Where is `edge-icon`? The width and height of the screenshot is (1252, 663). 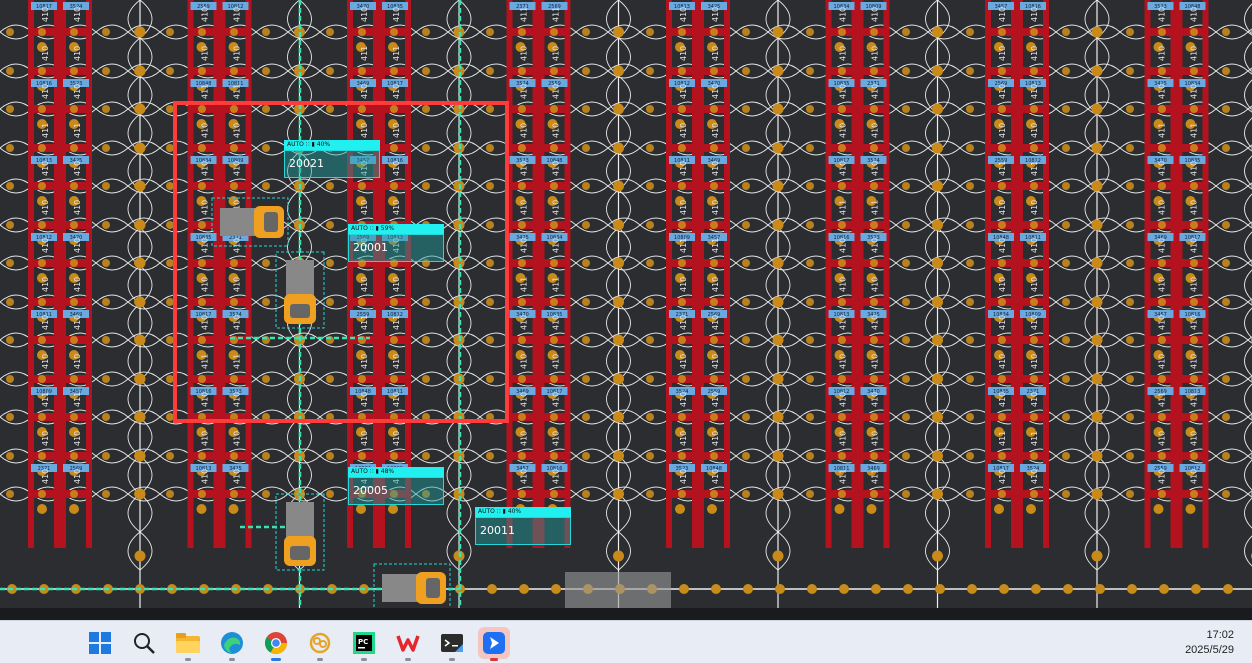 edge-icon is located at coordinates (232, 643).